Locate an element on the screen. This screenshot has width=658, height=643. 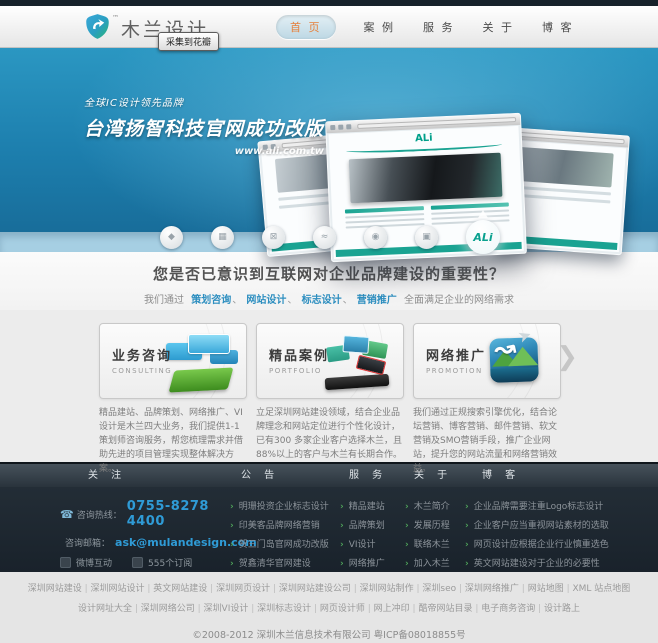
service-link: VI设计 is located at coordinates (372, 543).